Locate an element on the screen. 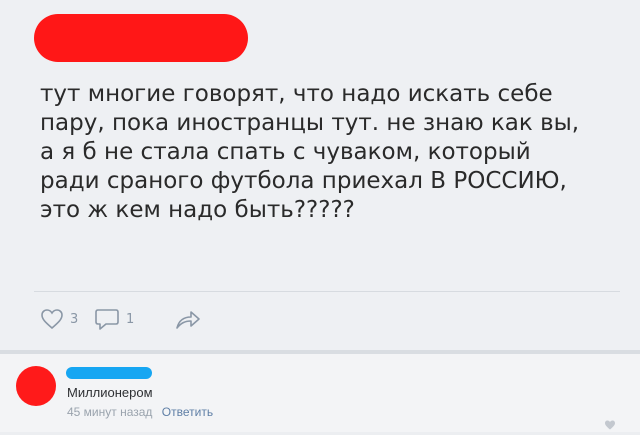 Image resolution: width=640 pixels, height=435 pixels. post-actions: 3 1 is located at coordinates (320, 319).